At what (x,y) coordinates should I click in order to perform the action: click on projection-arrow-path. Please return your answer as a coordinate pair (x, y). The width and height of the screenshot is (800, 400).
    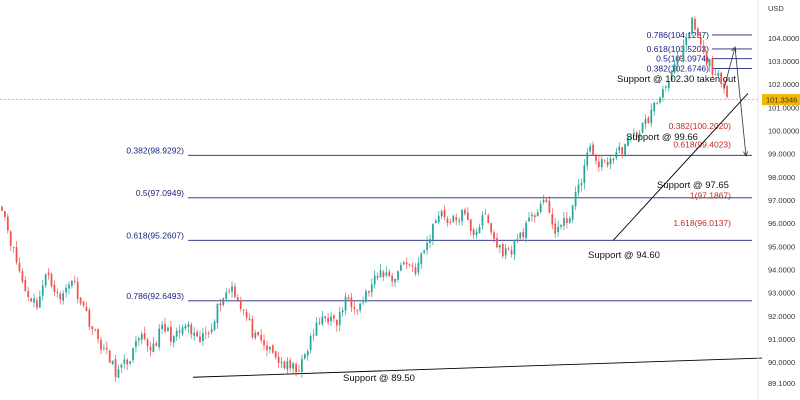
    Looking at the image, I should click on (740, 102).